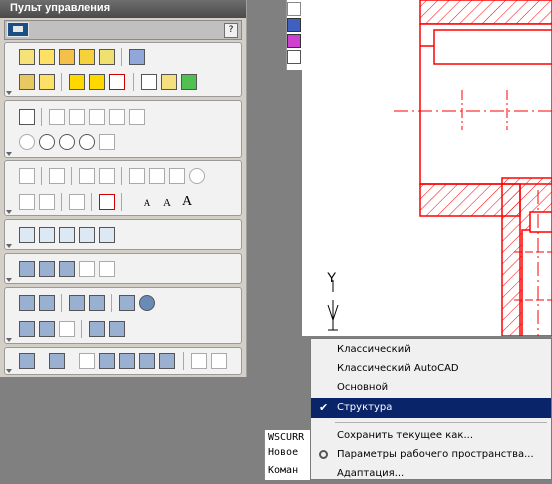 Image resolution: width=552 pixels, height=484 pixels. Describe the element at coordinates (107, 269) in the screenshot. I see `through-hole-icon` at that location.